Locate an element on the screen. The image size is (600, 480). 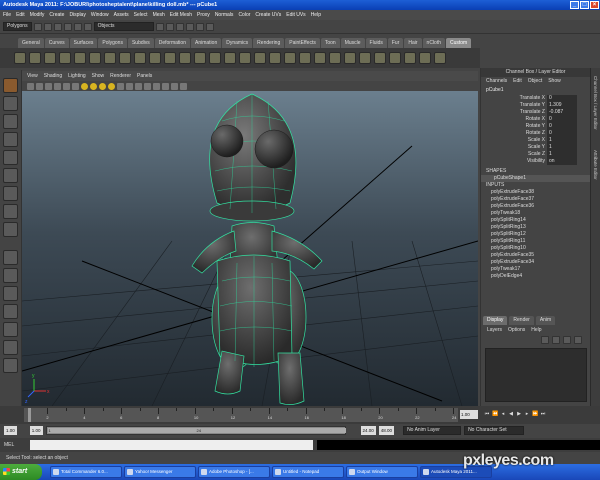
move-tool-icon is located at coordinates (10, 139).